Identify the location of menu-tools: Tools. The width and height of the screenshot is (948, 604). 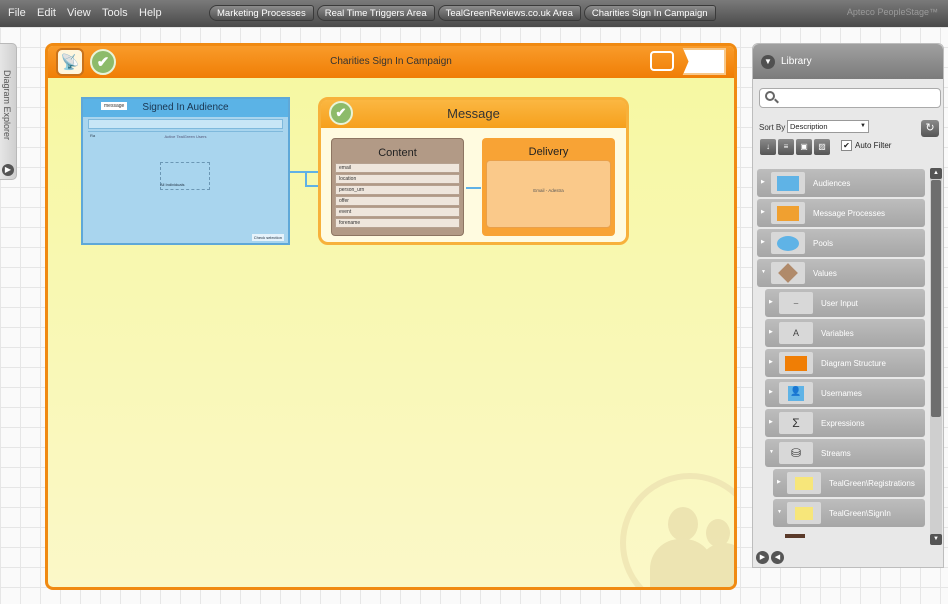
(115, 13).